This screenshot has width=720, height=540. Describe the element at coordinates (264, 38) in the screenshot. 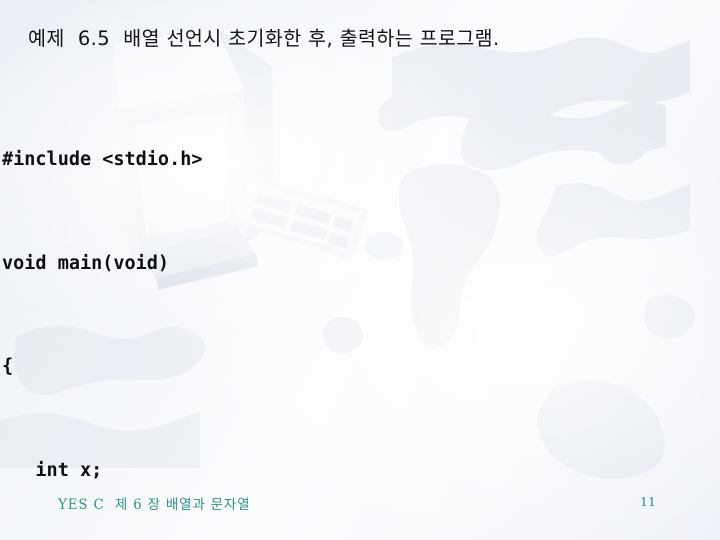

I see `slide-title: 예제 6.5 배열 선언시 초기화한 후, 출력하는 프로그램.` at that location.